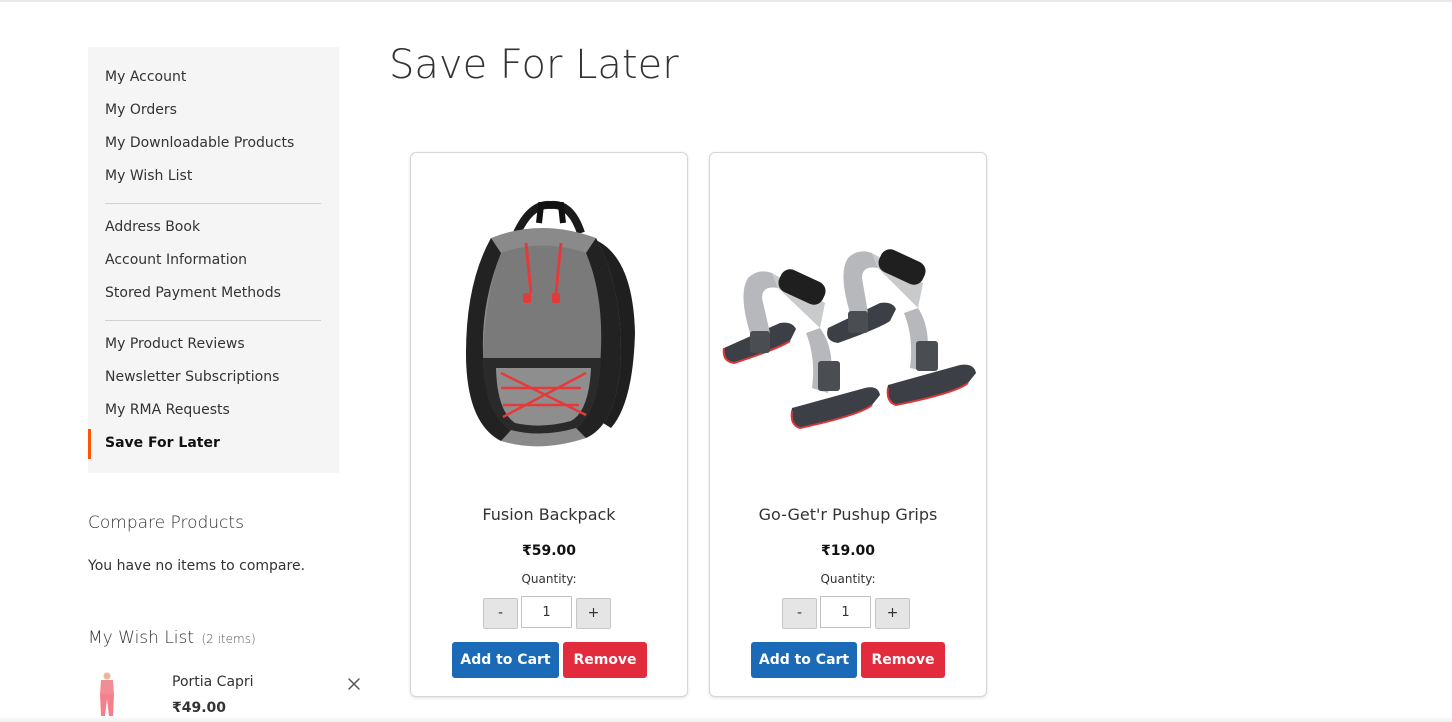 The image size is (1452, 722). I want to click on top-divider, so click(726, 1).